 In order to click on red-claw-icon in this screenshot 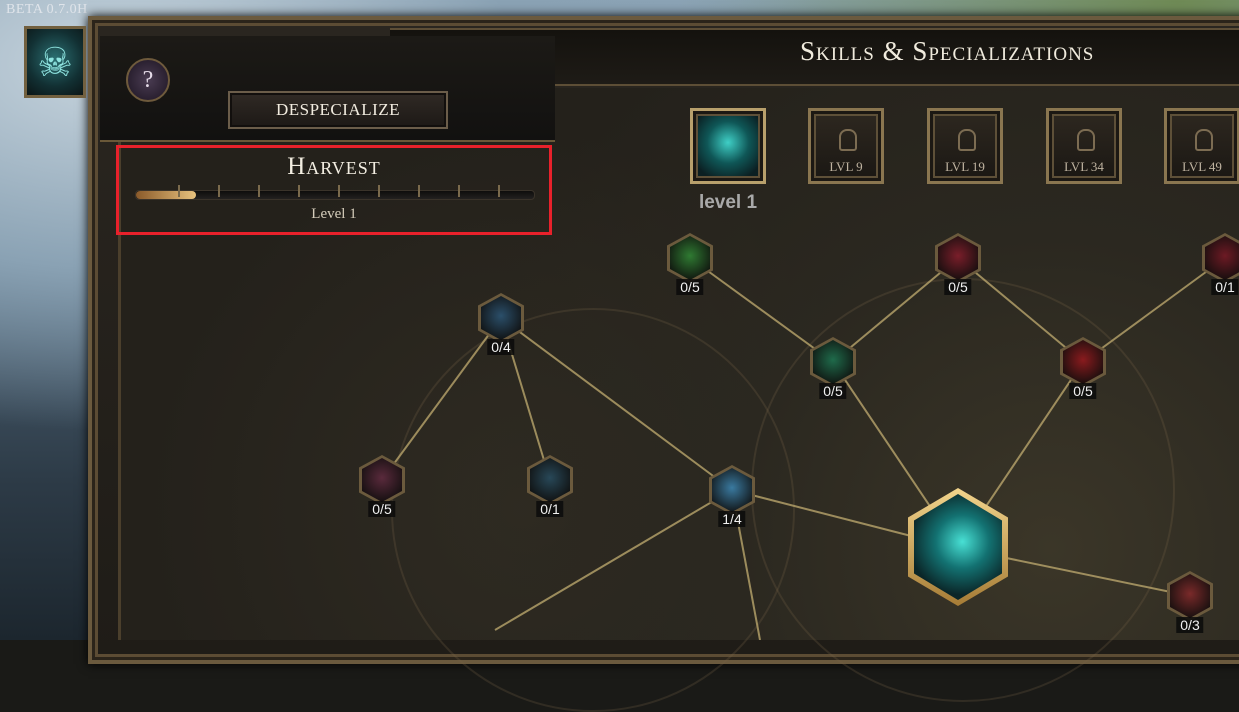, I will do `click(1190, 596)`.